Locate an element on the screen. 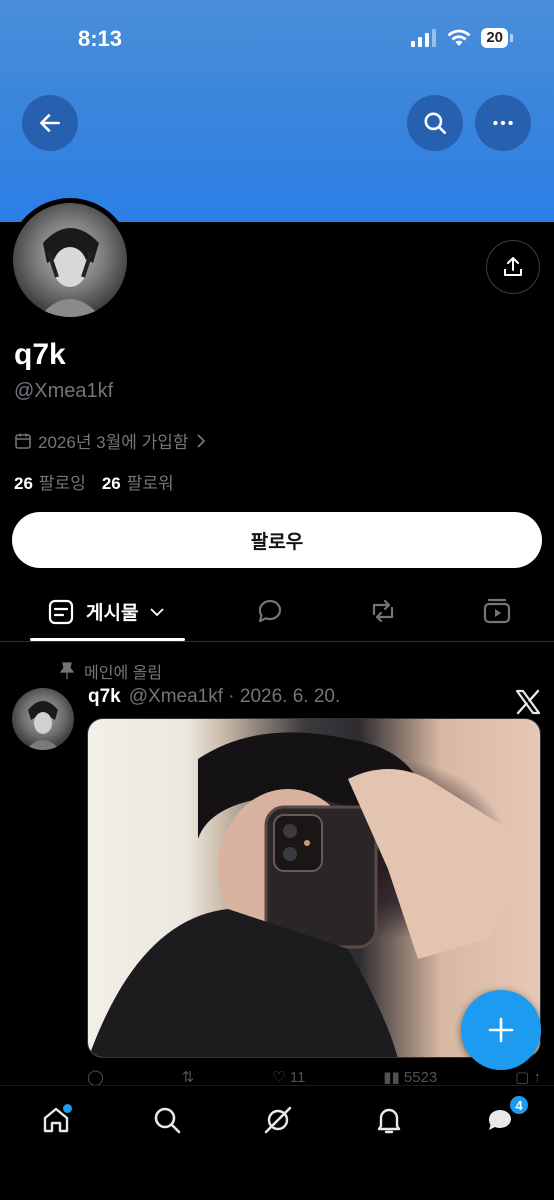 Image resolution: width=554 pixels, height=1200 pixels. more-horizontal-icon is located at coordinates (503, 123).